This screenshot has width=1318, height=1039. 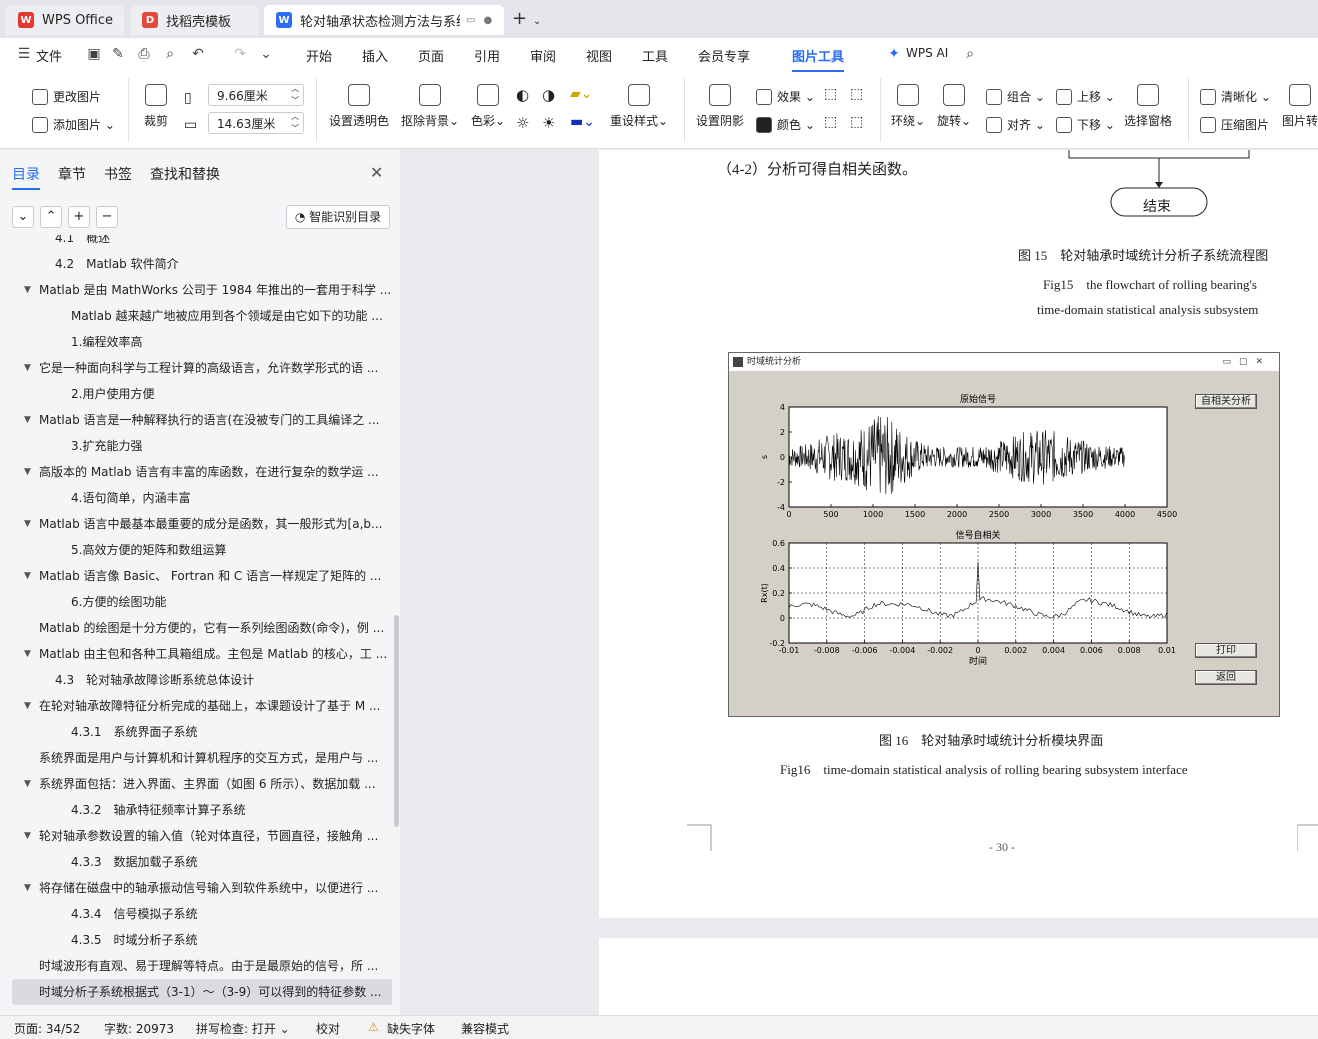 What do you see at coordinates (73, 124) in the screenshot?
I see `add-picture-button: 添加图片 ⌄` at bounding box center [73, 124].